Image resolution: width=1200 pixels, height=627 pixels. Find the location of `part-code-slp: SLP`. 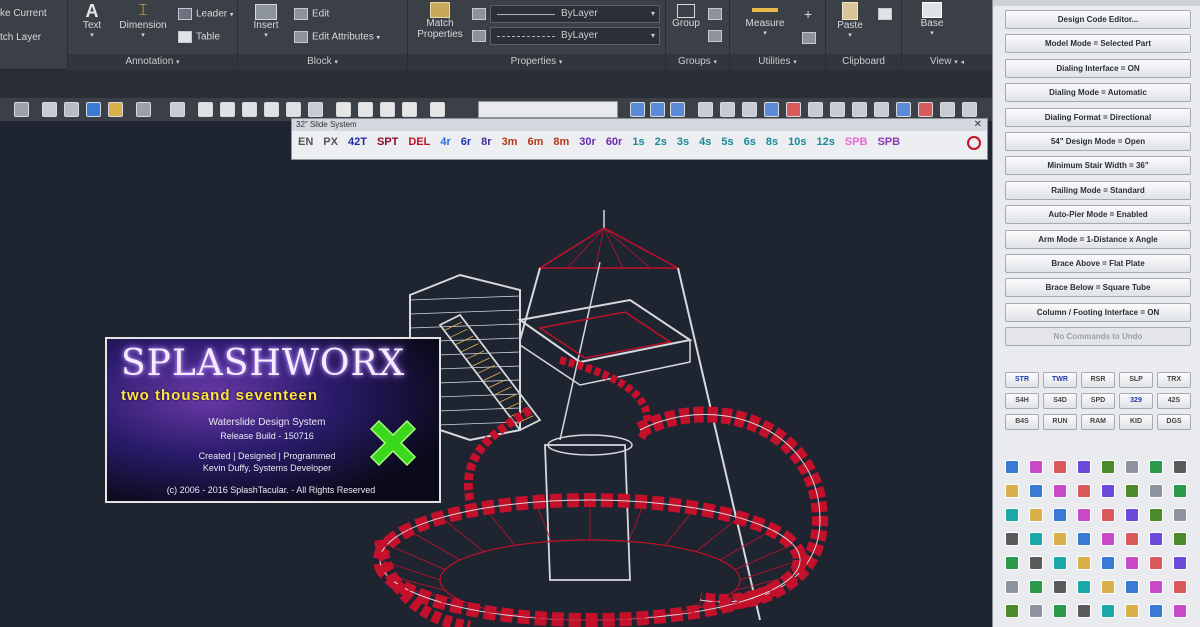

part-code-slp: SLP is located at coordinates (1136, 380).